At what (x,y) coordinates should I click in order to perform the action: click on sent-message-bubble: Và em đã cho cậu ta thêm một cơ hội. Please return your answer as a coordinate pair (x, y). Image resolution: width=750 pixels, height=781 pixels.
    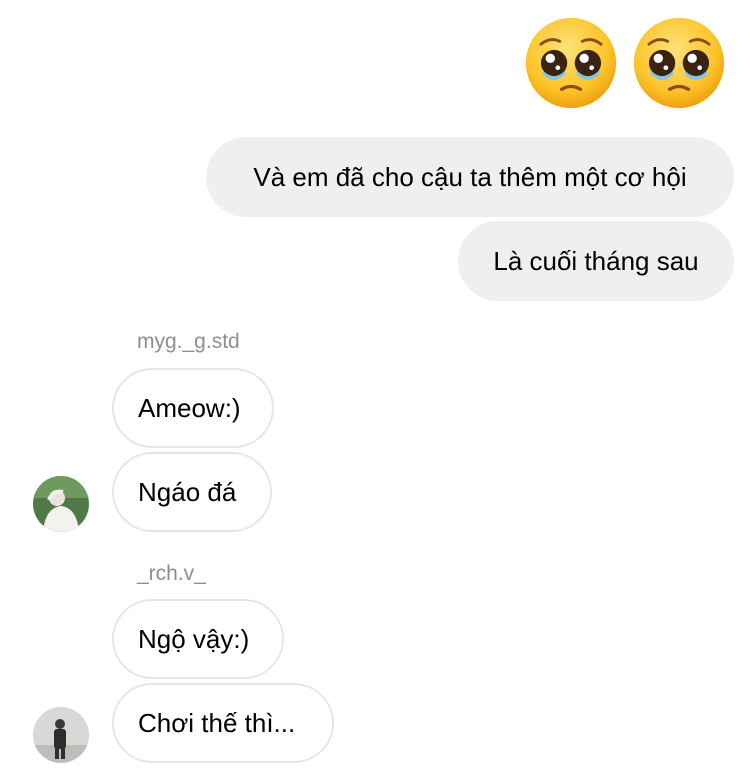
    Looking at the image, I should click on (470, 177).